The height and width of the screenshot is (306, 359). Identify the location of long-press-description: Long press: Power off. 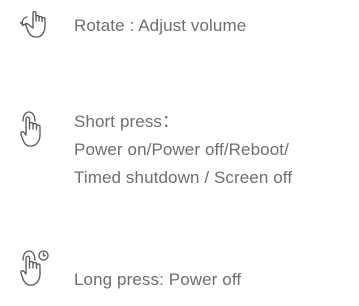
(157, 280).